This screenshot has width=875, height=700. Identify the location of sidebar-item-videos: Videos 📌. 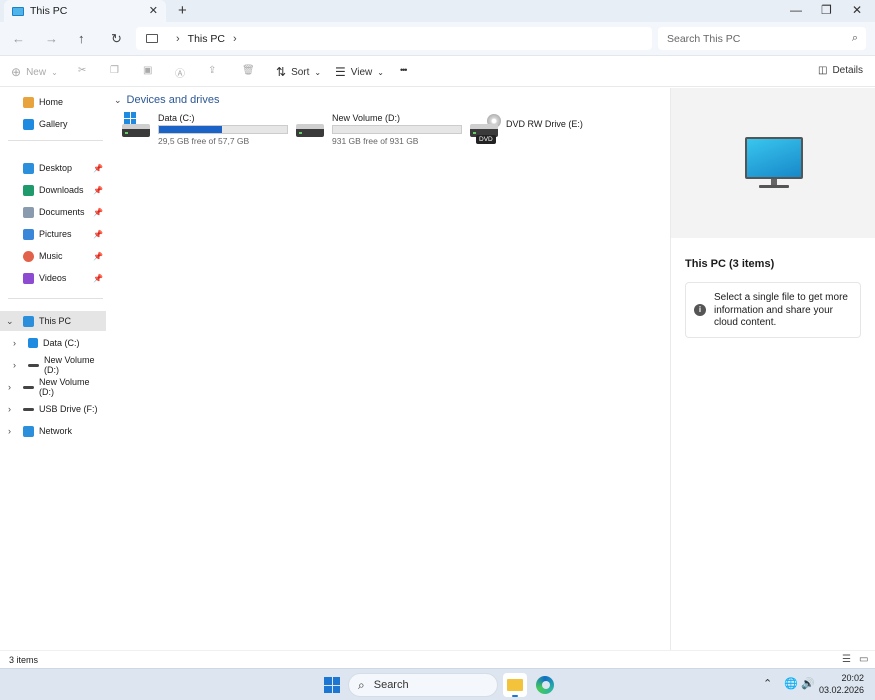
(53, 278).